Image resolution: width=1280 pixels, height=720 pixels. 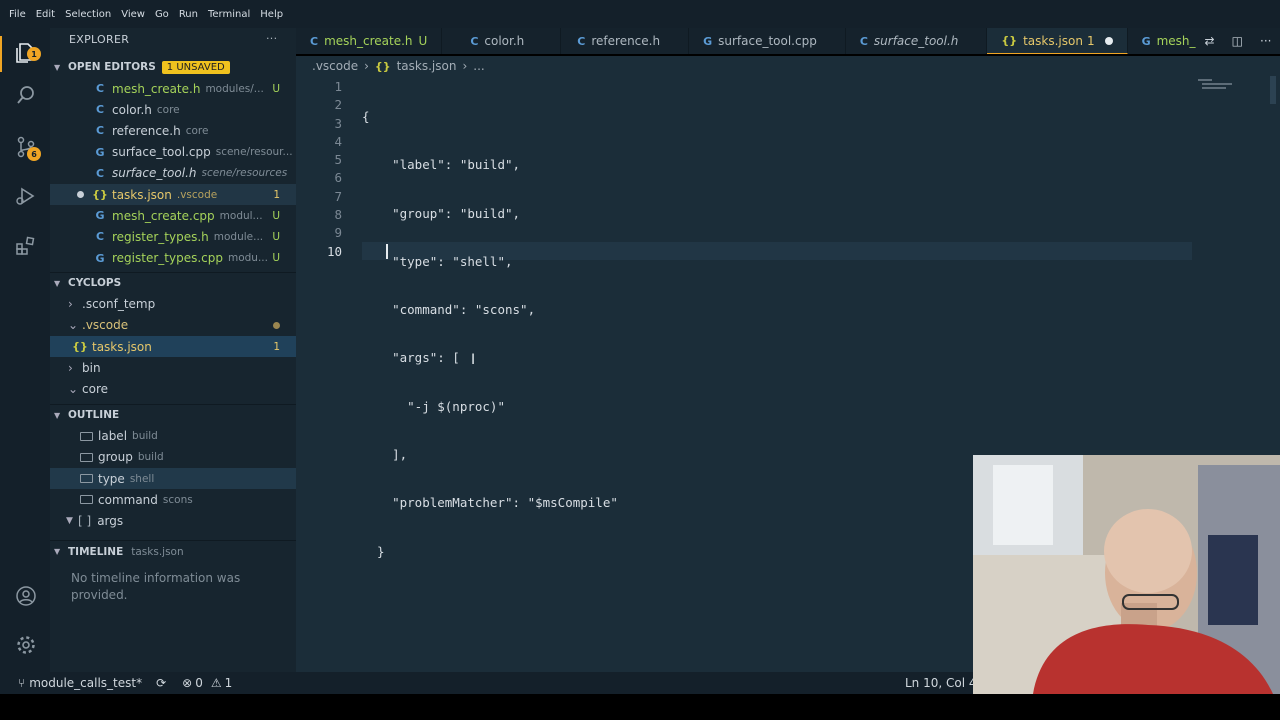 What do you see at coordinates (490, 214) in the screenshot?
I see `code-line: "group": "build",` at bounding box center [490, 214].